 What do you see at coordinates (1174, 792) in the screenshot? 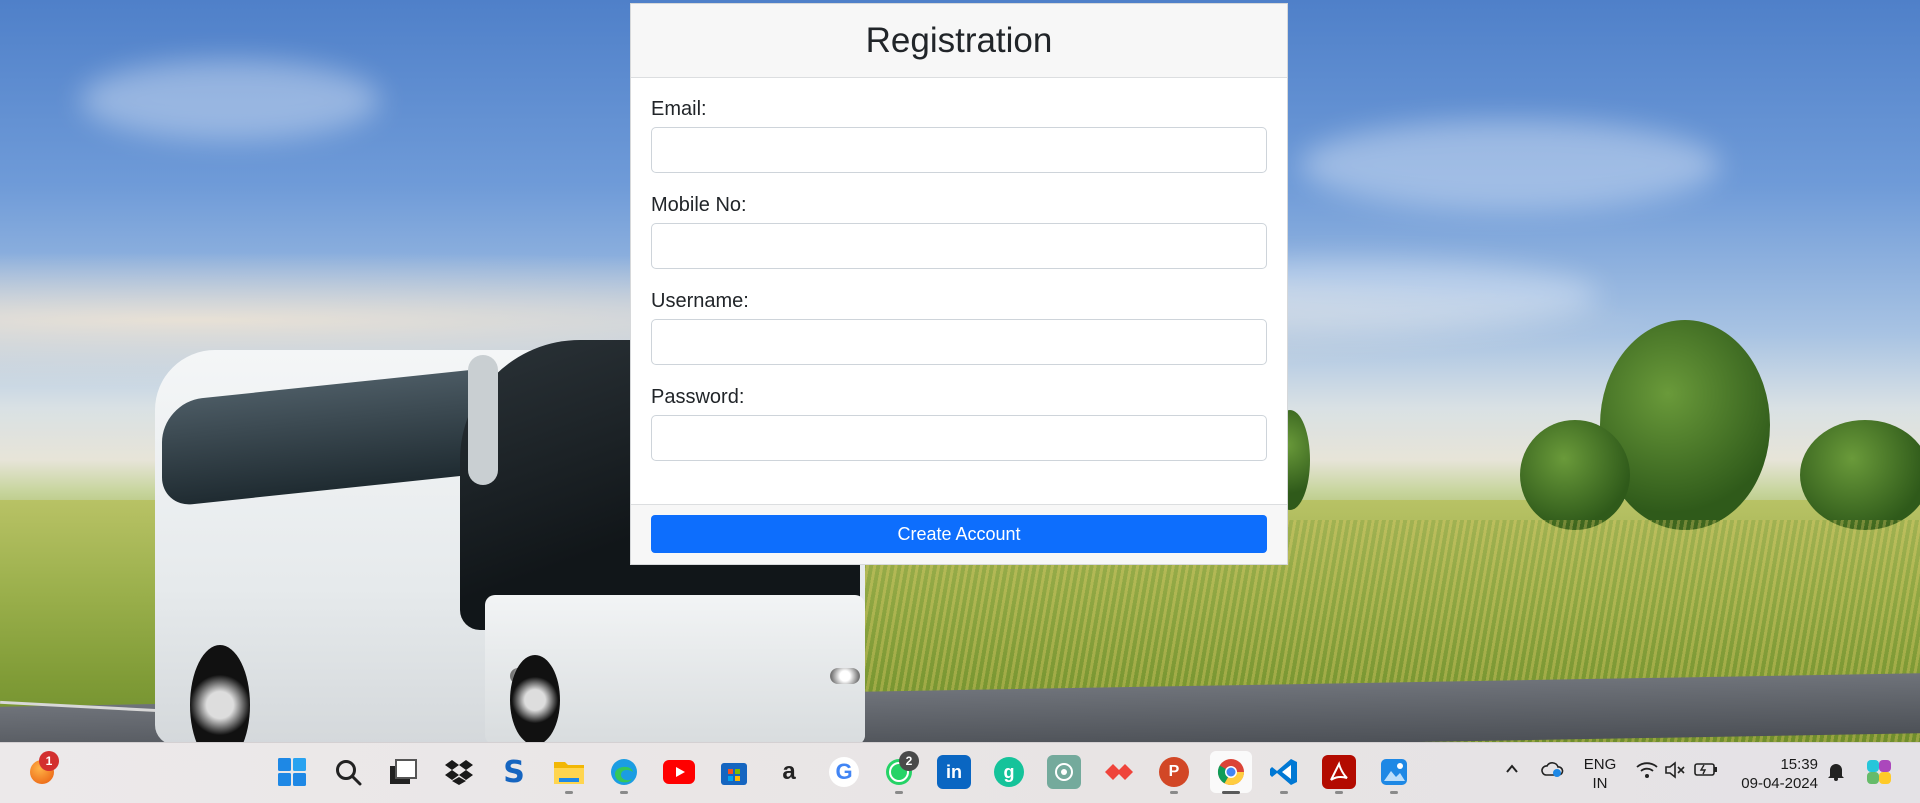
I see `powerpoint-indicator` at bounding box center [1174, 792].